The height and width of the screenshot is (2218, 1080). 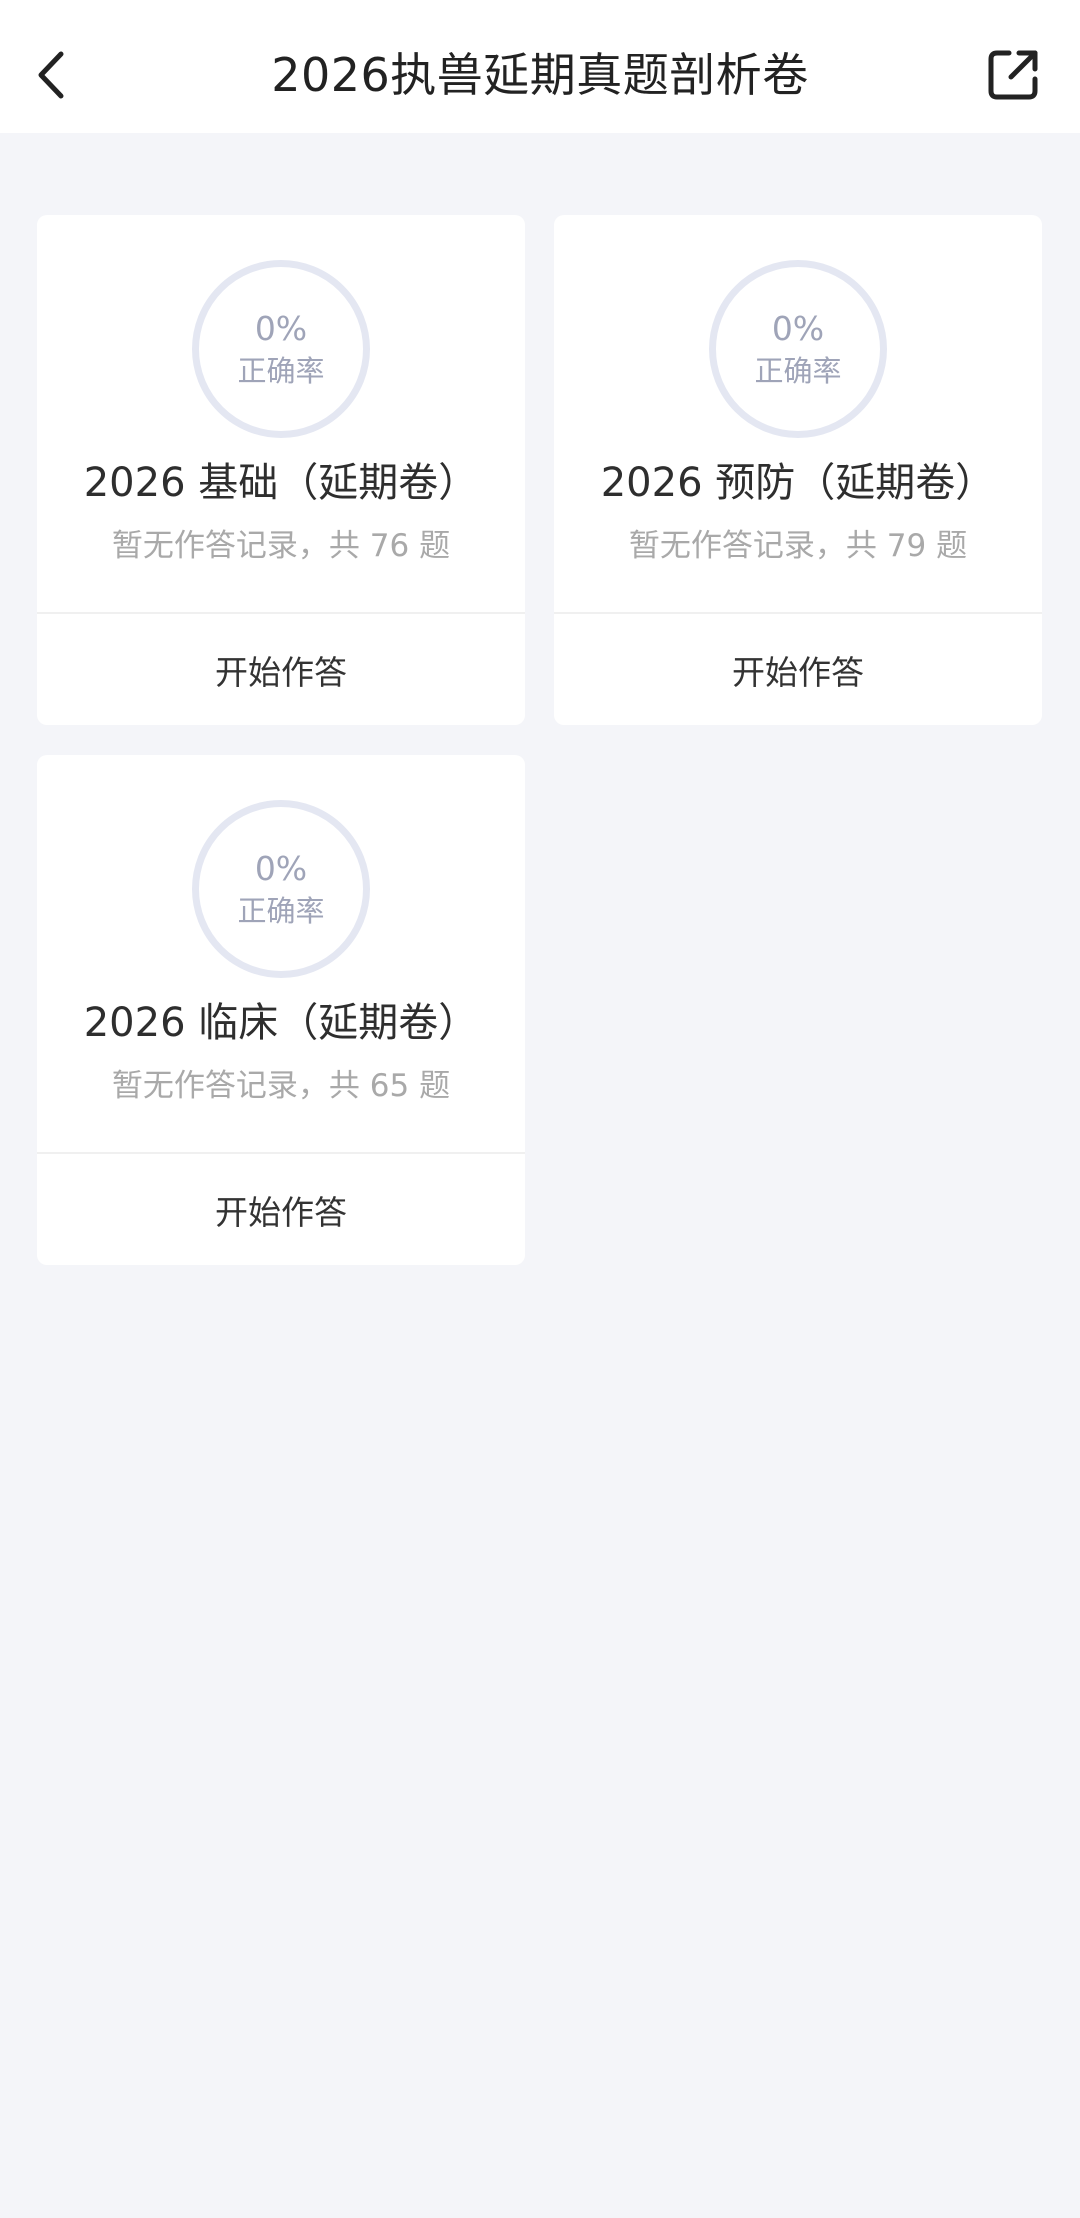 I want to click on back-button, so click(x=50, y=75).